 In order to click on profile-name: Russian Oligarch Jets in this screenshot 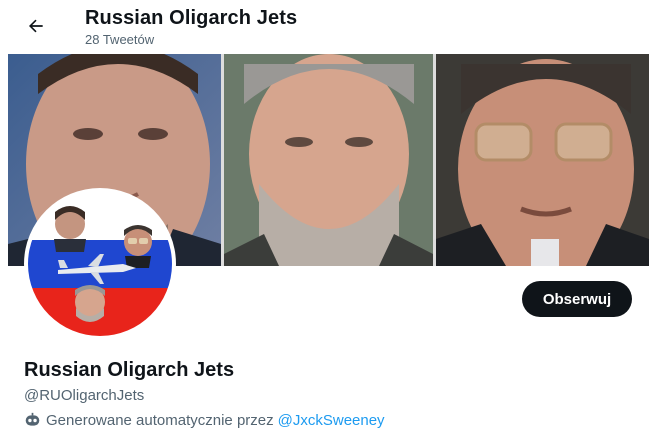, I will do `click(129, 370)`.